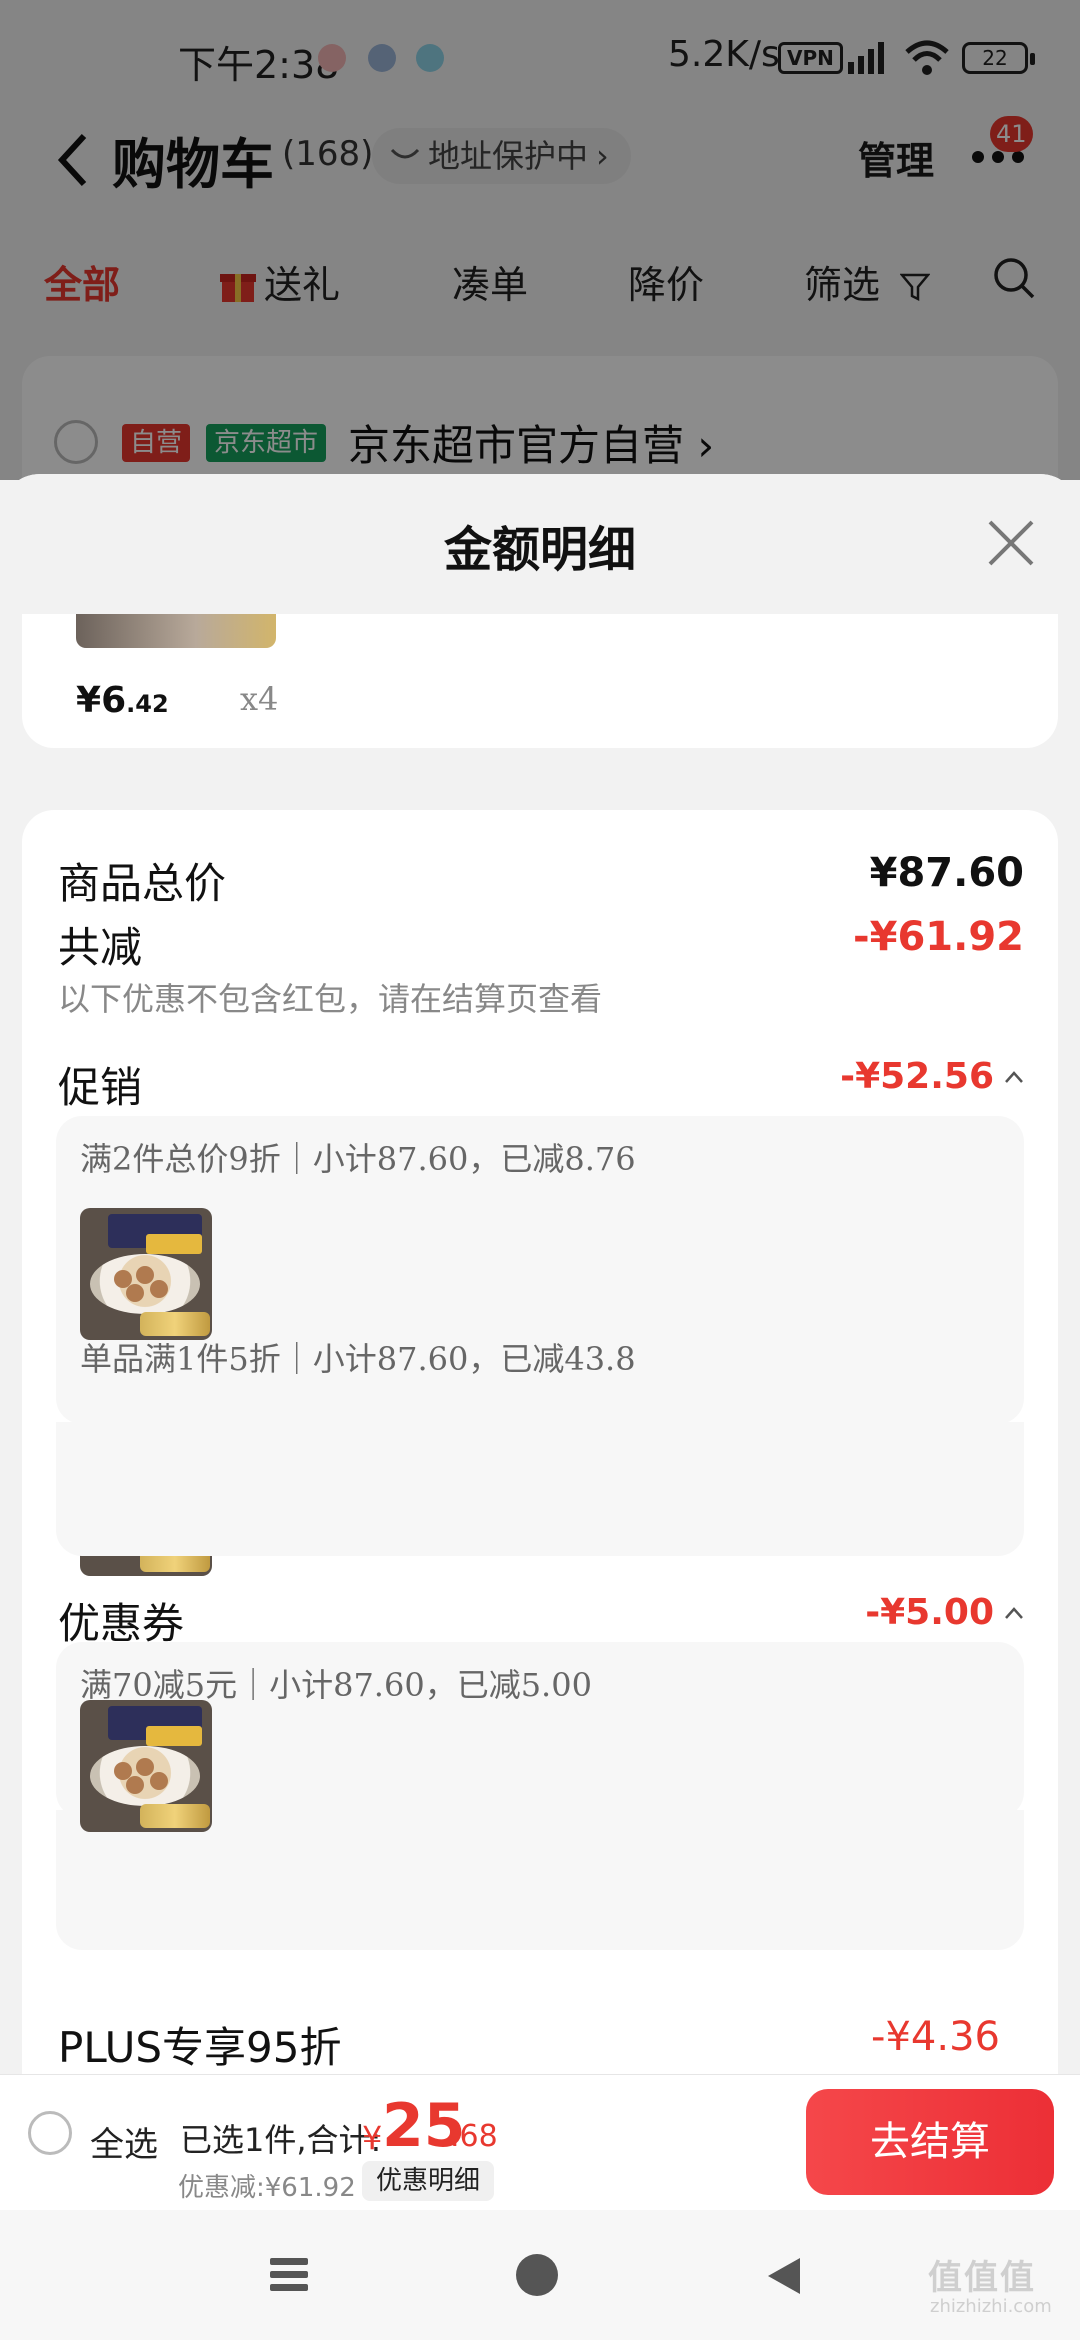 Image resolution: width=1080 pixels, height=2340 pixels. I want to click on system-nav-bar: 值值值 zhizhizhi.com, so click(540, 2275).